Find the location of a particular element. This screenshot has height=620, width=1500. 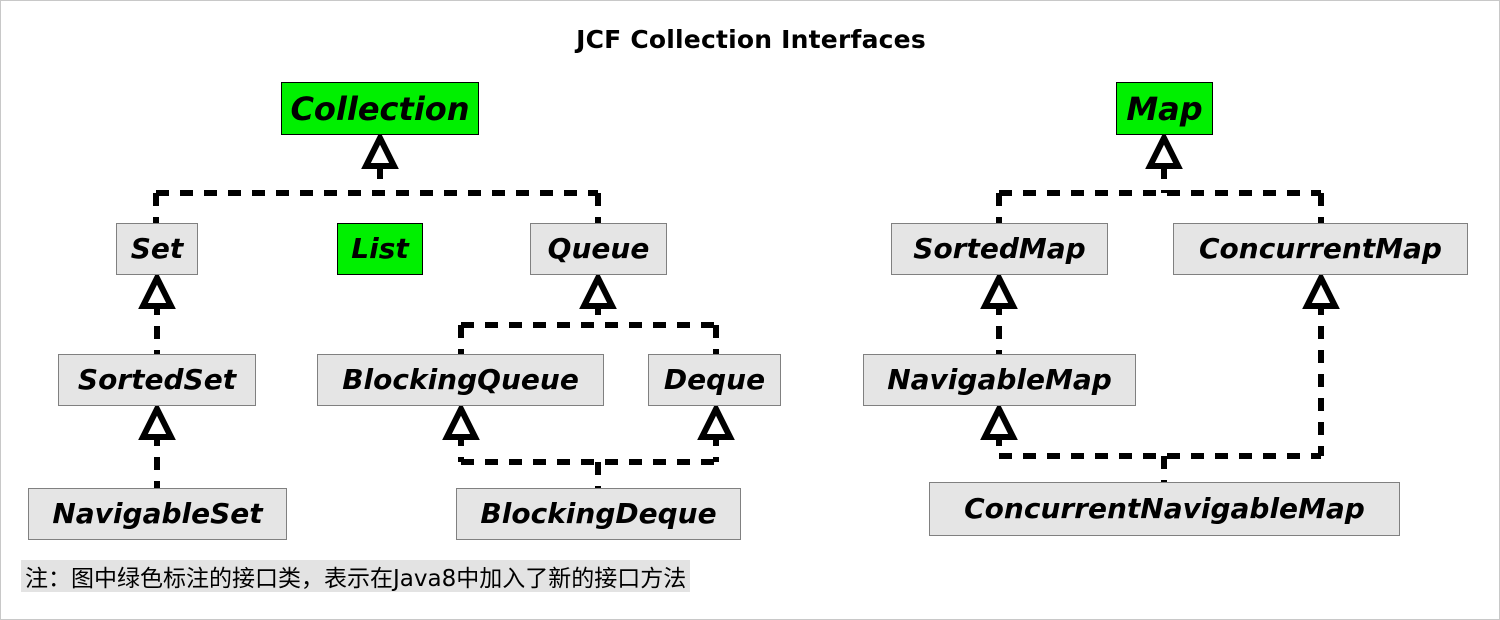

node-label: Collection is located at coordinates (380, 108).